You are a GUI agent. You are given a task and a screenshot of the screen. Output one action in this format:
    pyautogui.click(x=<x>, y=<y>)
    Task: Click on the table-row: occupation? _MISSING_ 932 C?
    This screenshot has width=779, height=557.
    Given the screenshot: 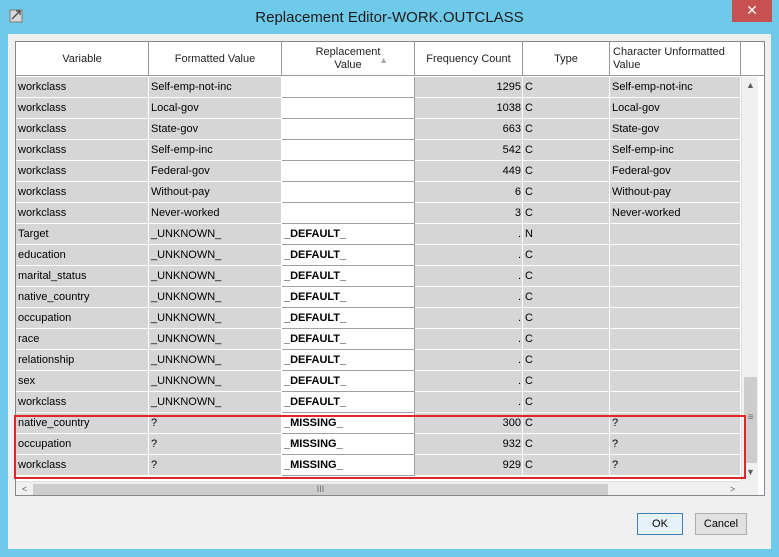 What is the action you would take?
    pyautogui.click(x=378, y=444)
    